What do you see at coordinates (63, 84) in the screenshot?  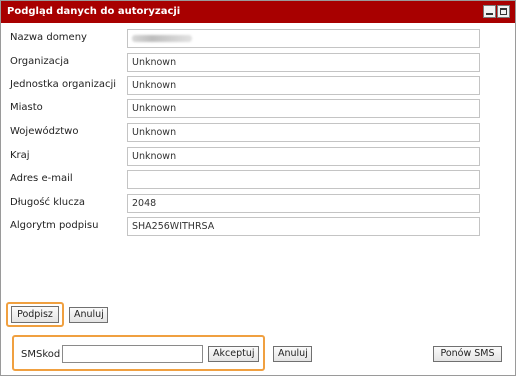 I see `field-label-org-unit: Jednostka organizacji` at bounding box center [63, 84].